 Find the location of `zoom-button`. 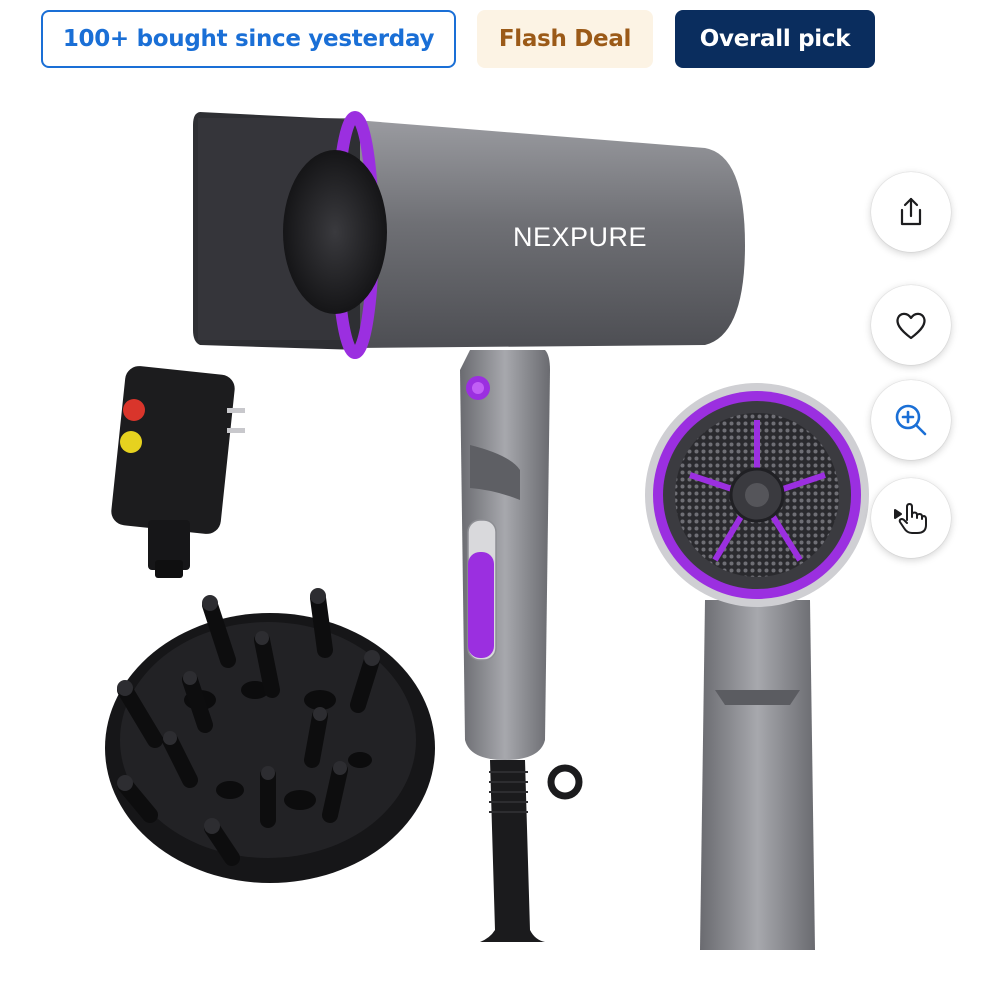

zoom-button is located at coordinates (911, 420).